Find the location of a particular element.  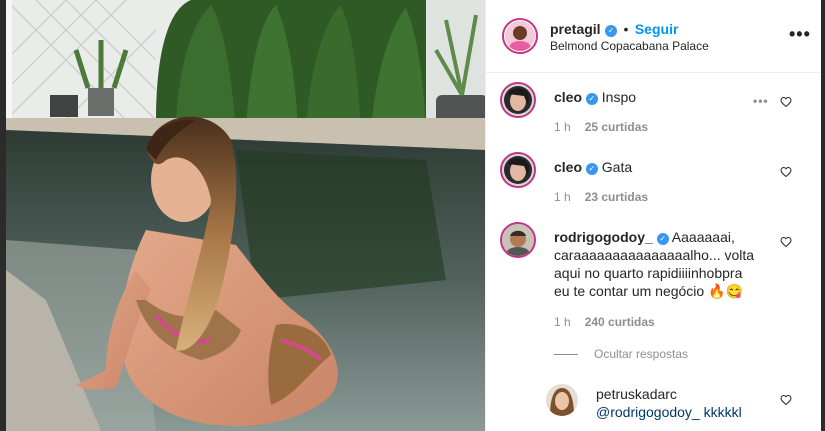

reply-text: @rodrigogodoy_ kkkkkl is located at coordinates (669, 412).